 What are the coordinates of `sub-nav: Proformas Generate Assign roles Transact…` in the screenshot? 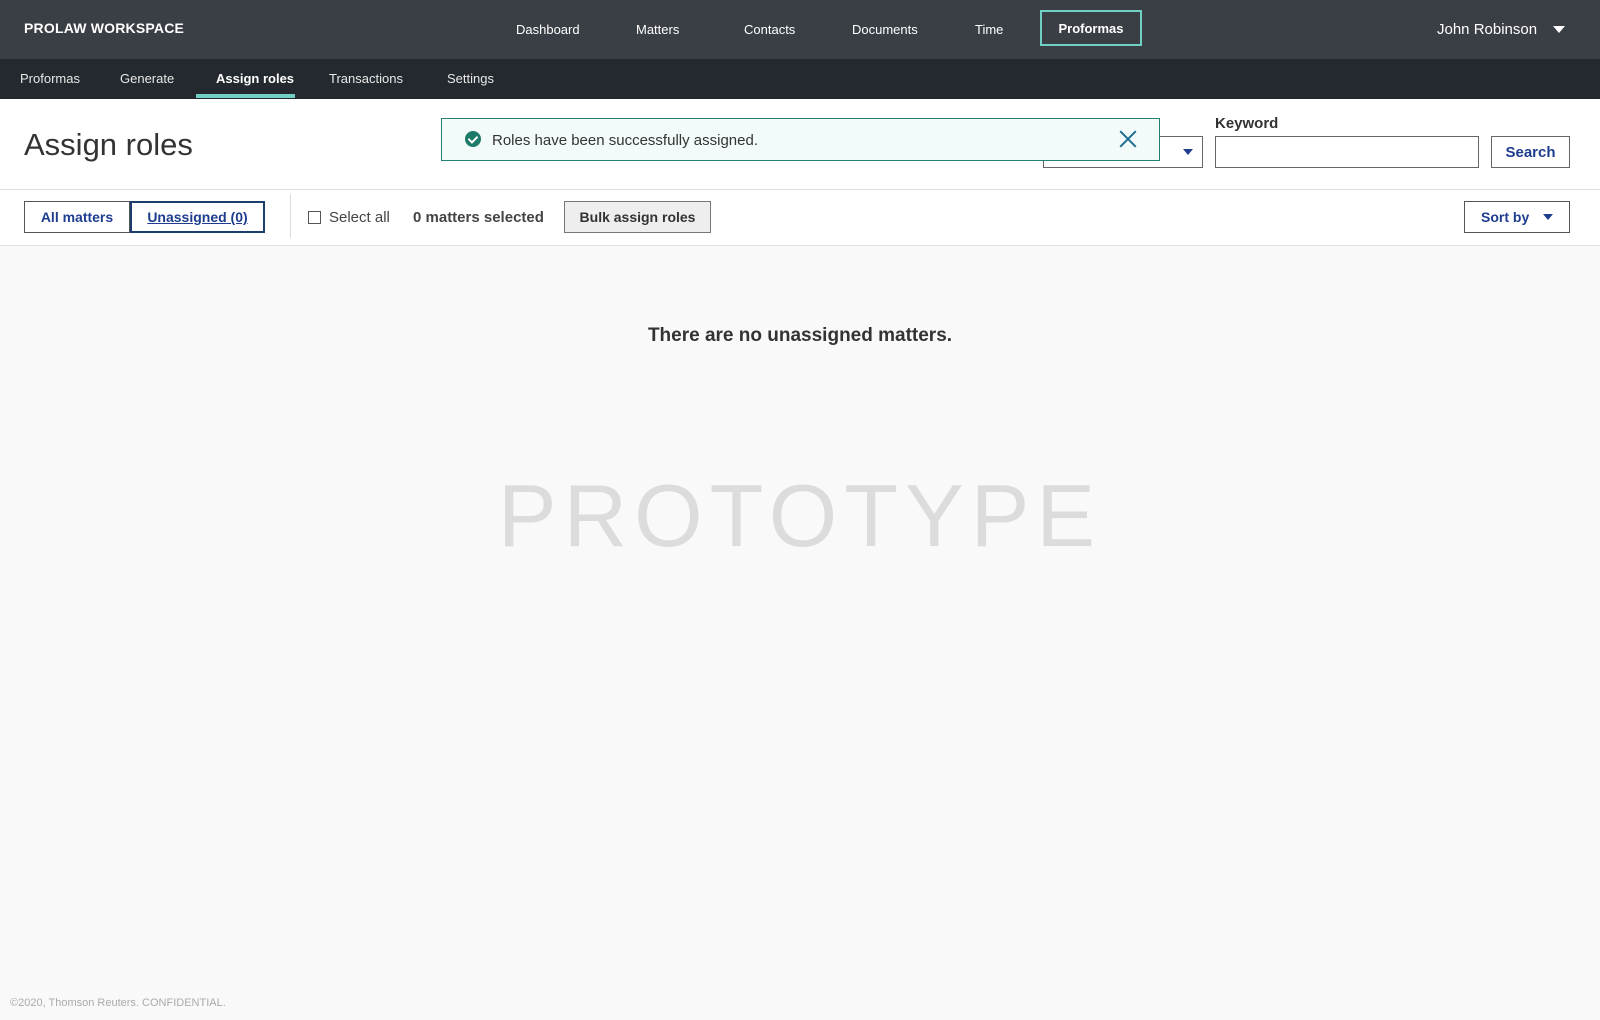 It's located at (800, 79).